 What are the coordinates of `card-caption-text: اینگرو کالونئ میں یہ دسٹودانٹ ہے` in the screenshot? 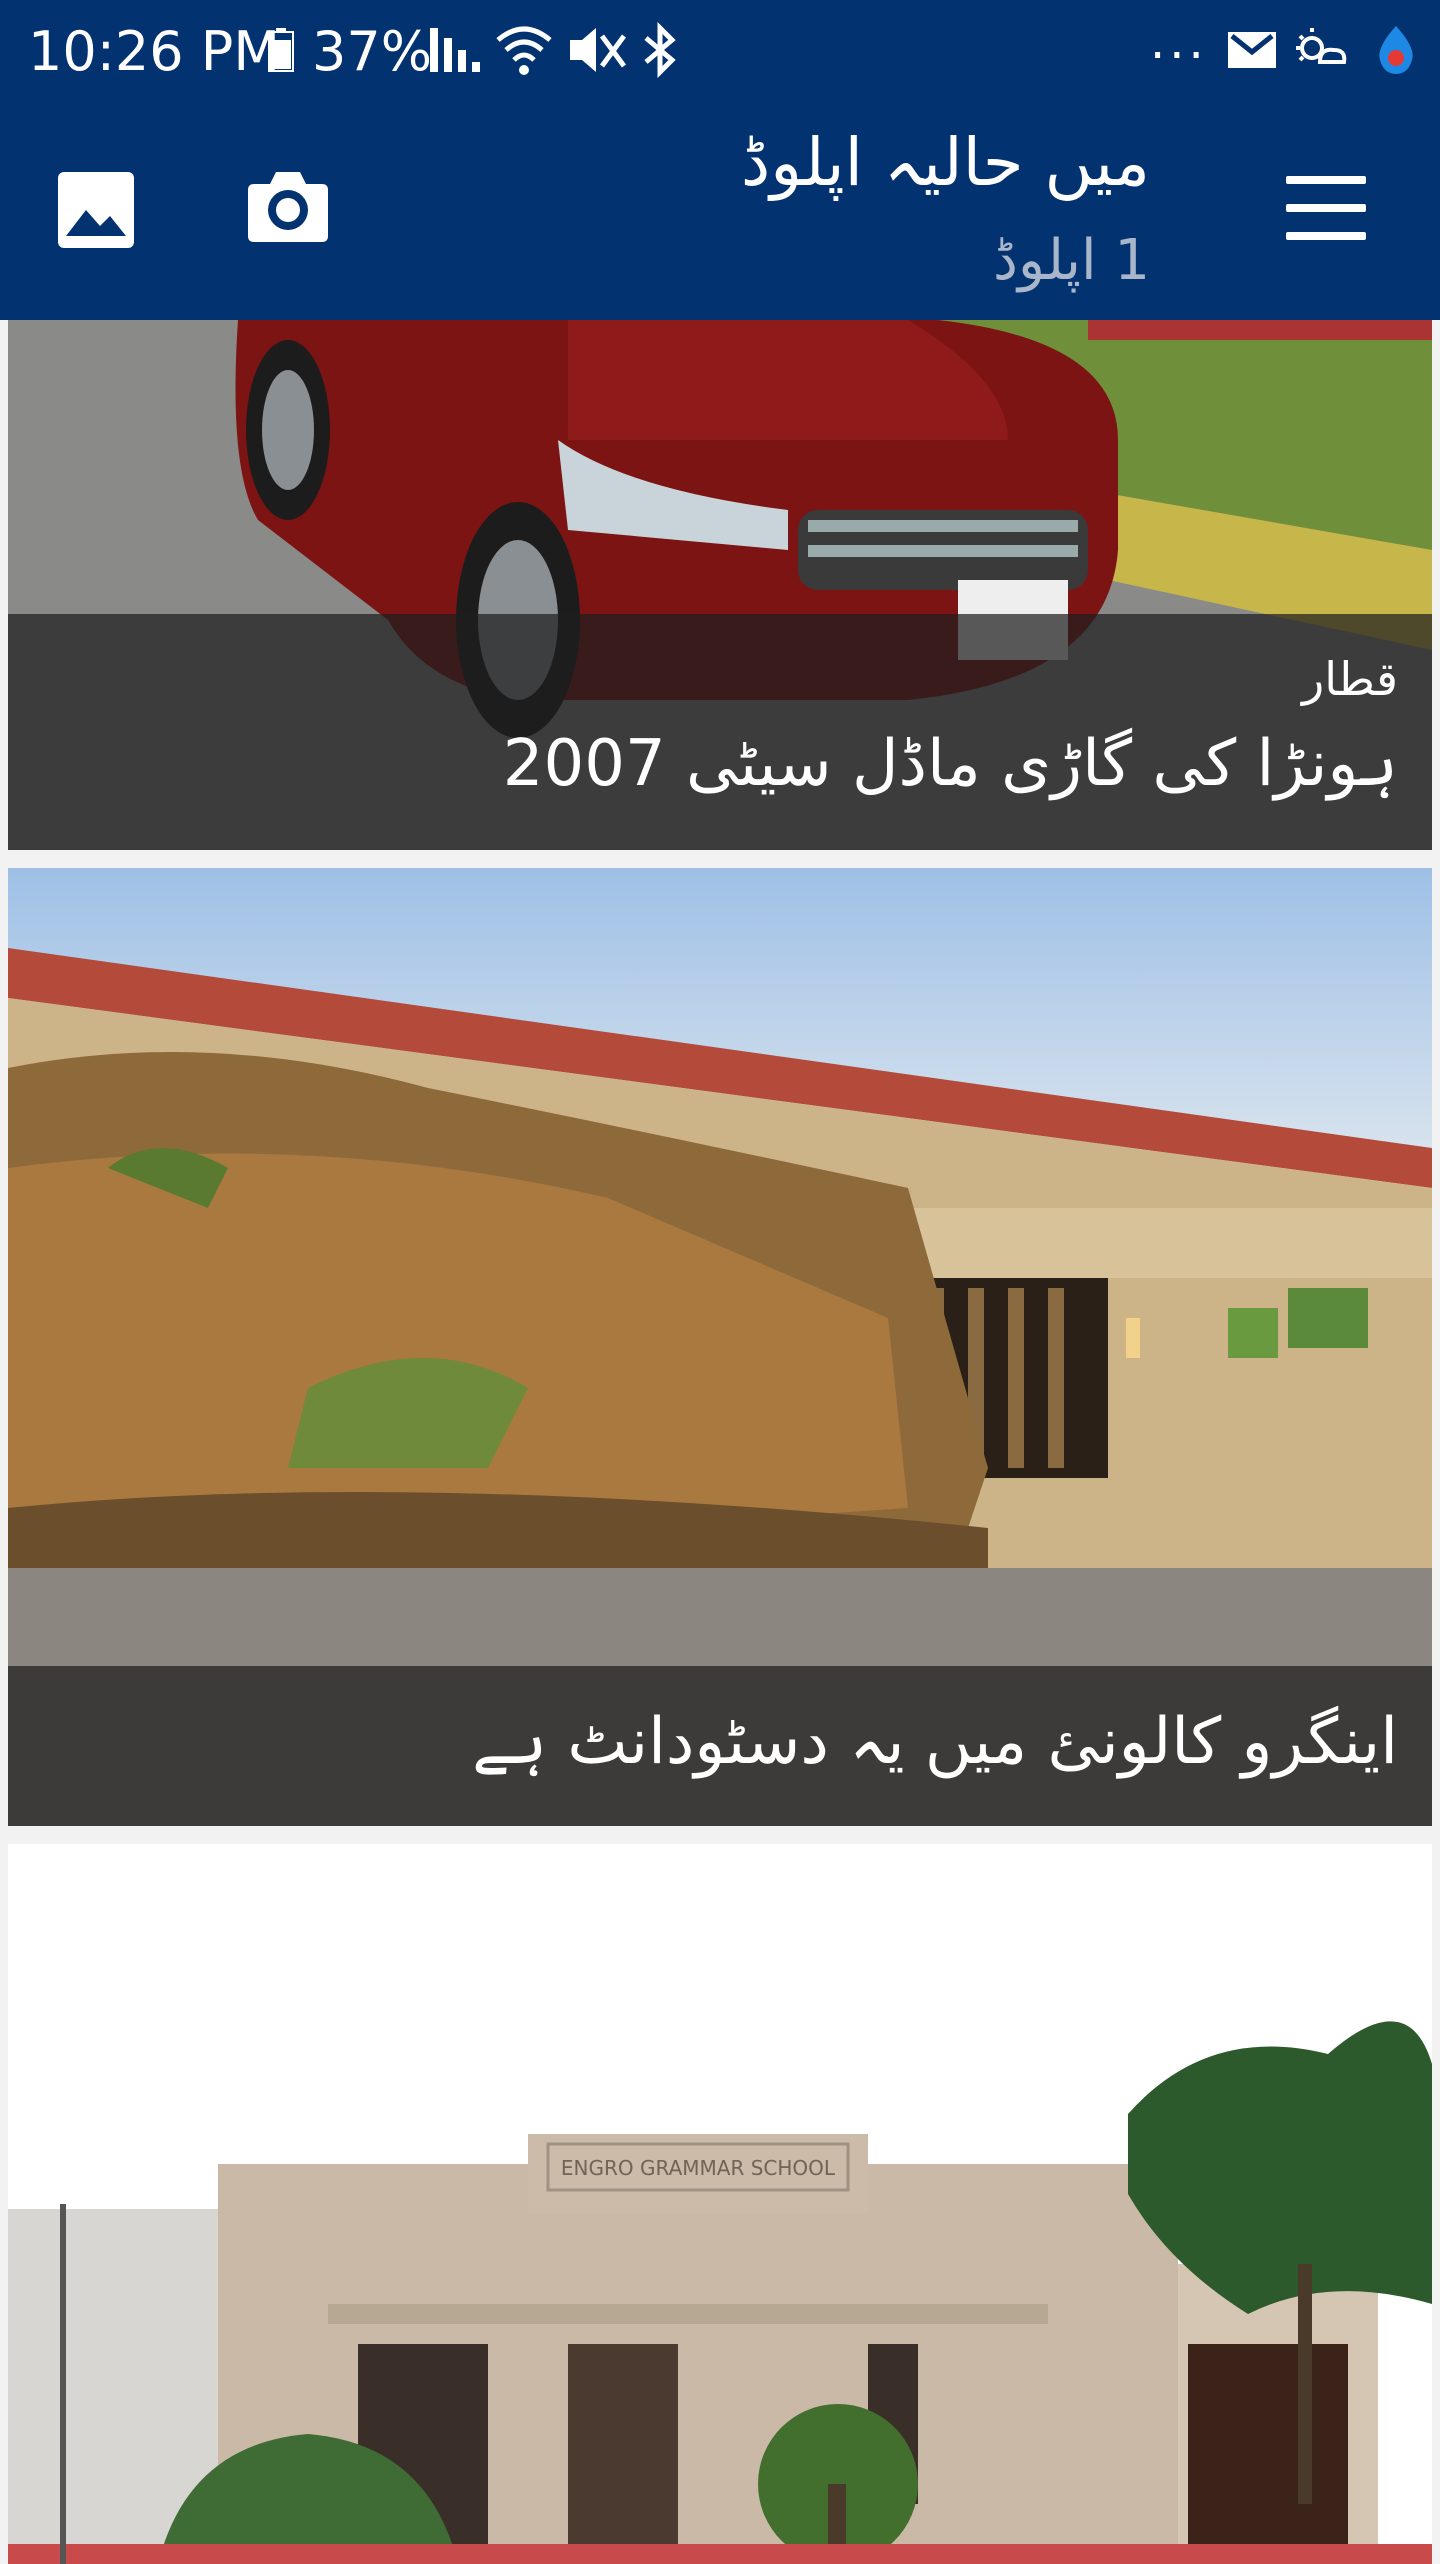 It's located at (935, 1742).